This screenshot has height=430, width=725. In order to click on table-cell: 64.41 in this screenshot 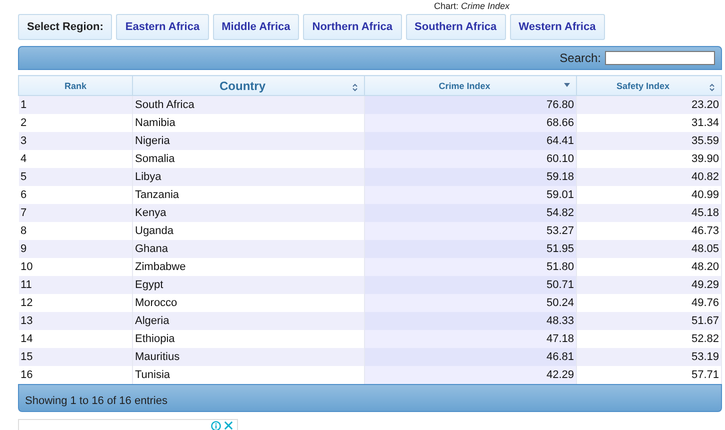, I will do `click(470, 141)`.